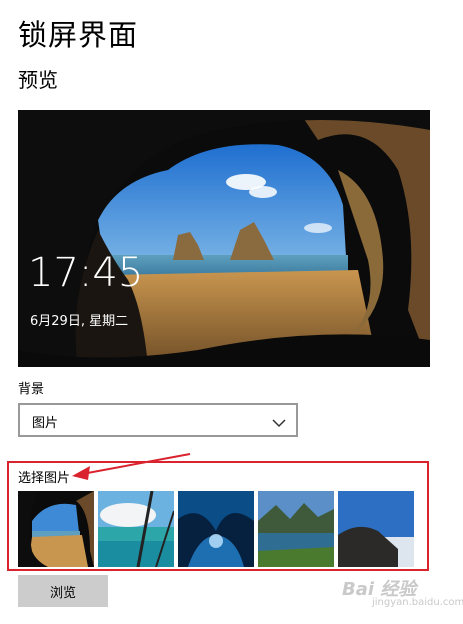  Describe the element at coordinates (45, 423) in the screenshot. I see `background-selected-value: 图片` at that location.